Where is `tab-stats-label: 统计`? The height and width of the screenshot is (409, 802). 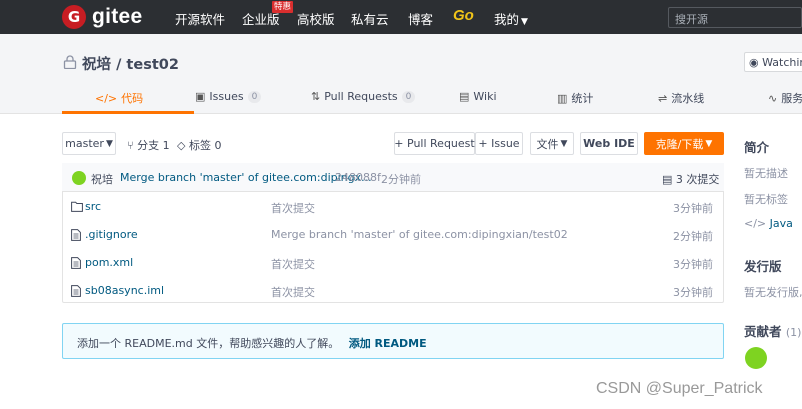 tab-stats-label: 统计 is located at coordinates (582, 98).